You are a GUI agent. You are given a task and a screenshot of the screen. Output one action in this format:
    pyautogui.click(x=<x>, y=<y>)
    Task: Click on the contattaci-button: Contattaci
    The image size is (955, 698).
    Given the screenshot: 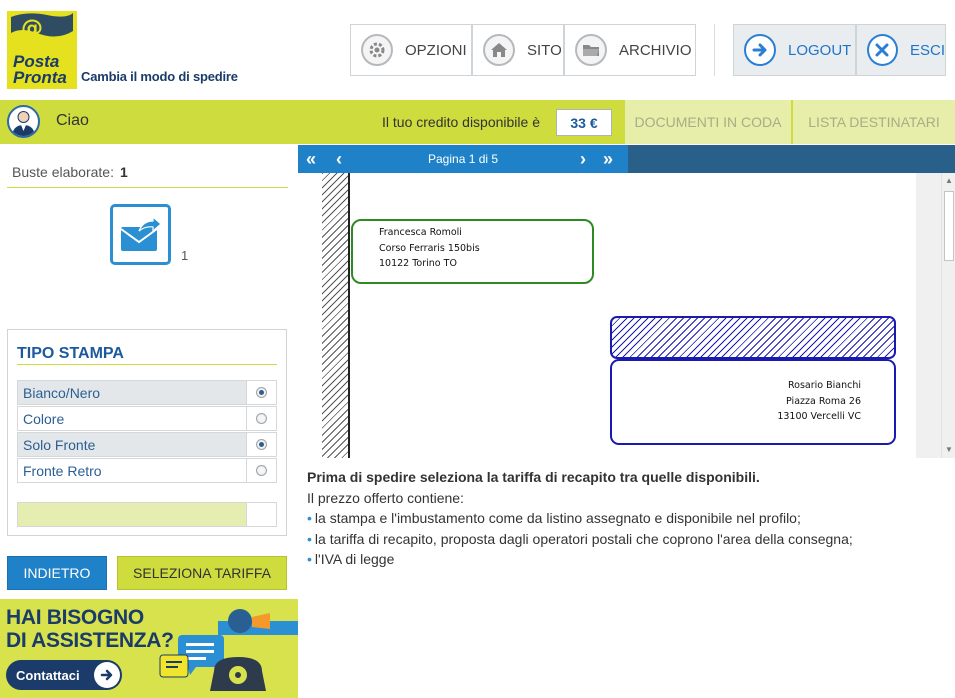 What is the action you would take?
    pyautogui.click(x=64, y=675)
    